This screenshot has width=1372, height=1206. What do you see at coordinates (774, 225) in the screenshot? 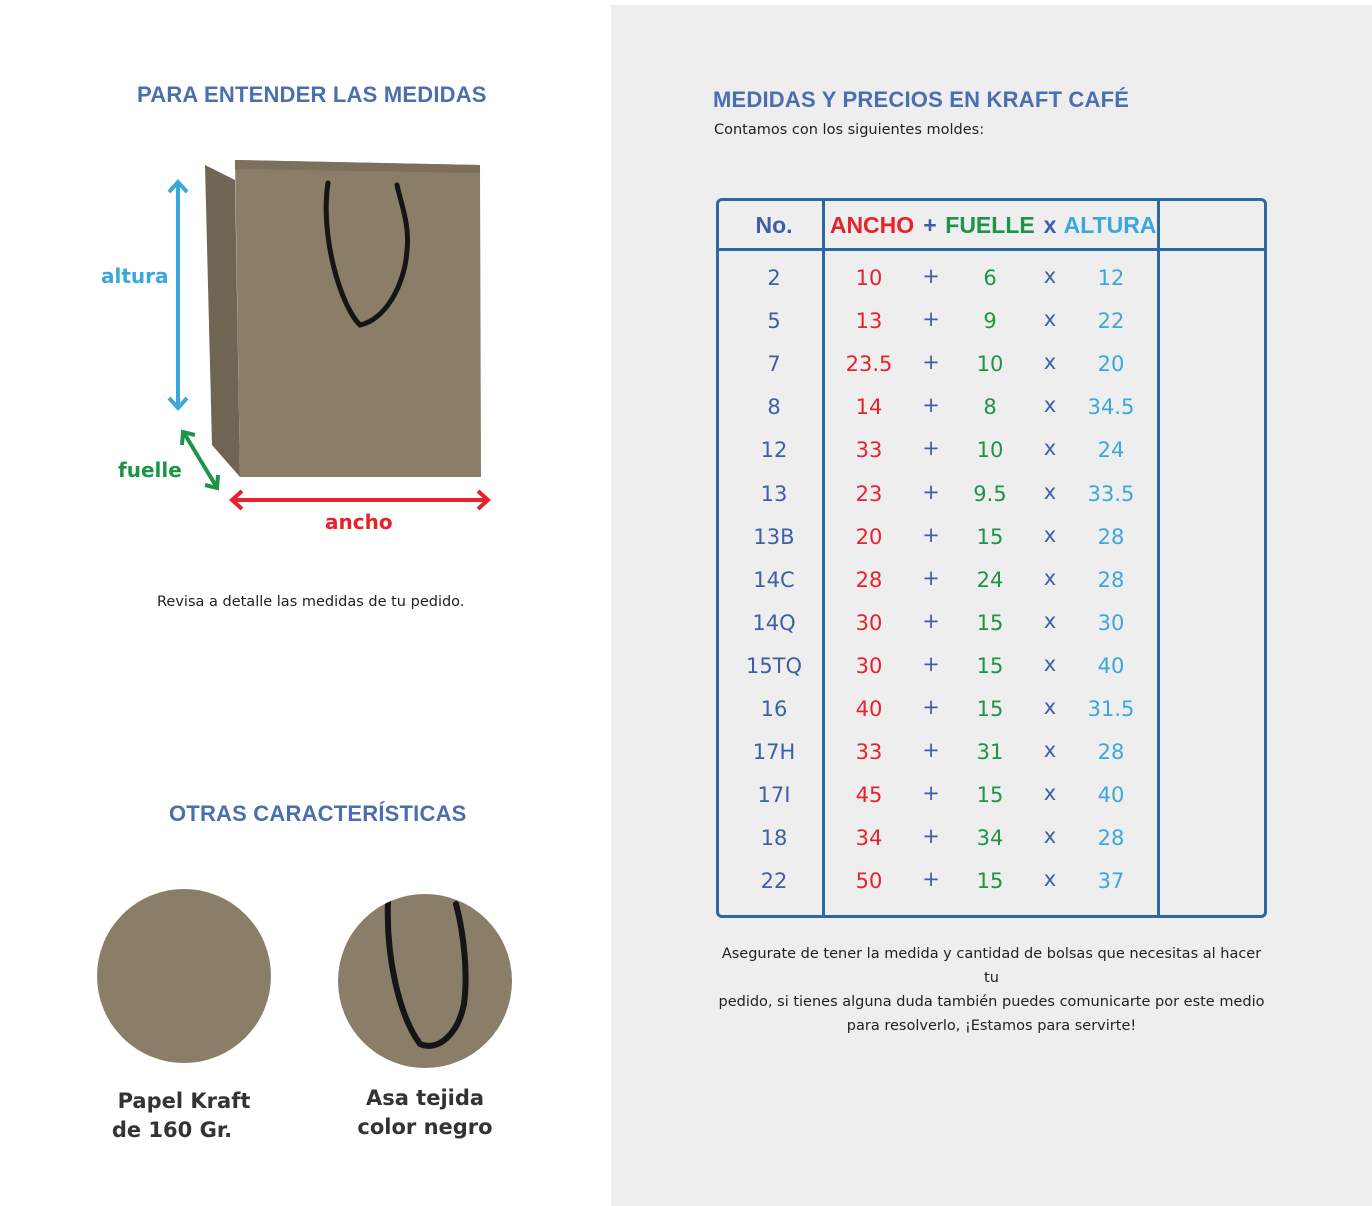
I see `header-no: No.` at bounding box center [774, 225].